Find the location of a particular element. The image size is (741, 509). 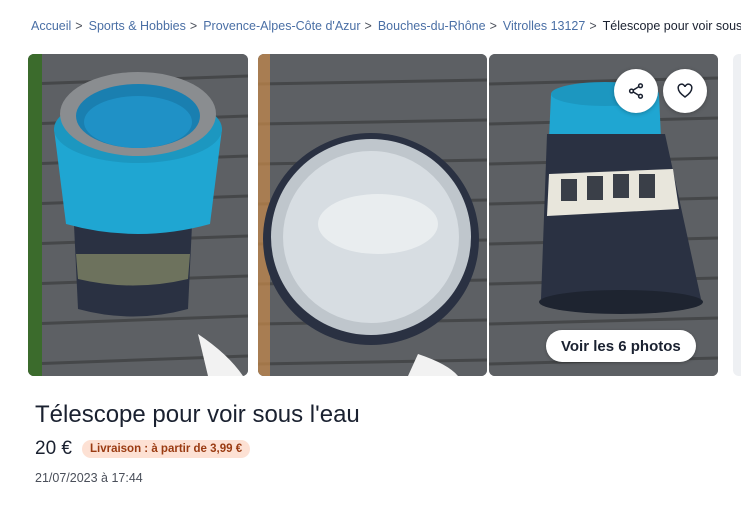

breadcrumb-city: Vitrolles 13127 is located at coordinates (544, 26).